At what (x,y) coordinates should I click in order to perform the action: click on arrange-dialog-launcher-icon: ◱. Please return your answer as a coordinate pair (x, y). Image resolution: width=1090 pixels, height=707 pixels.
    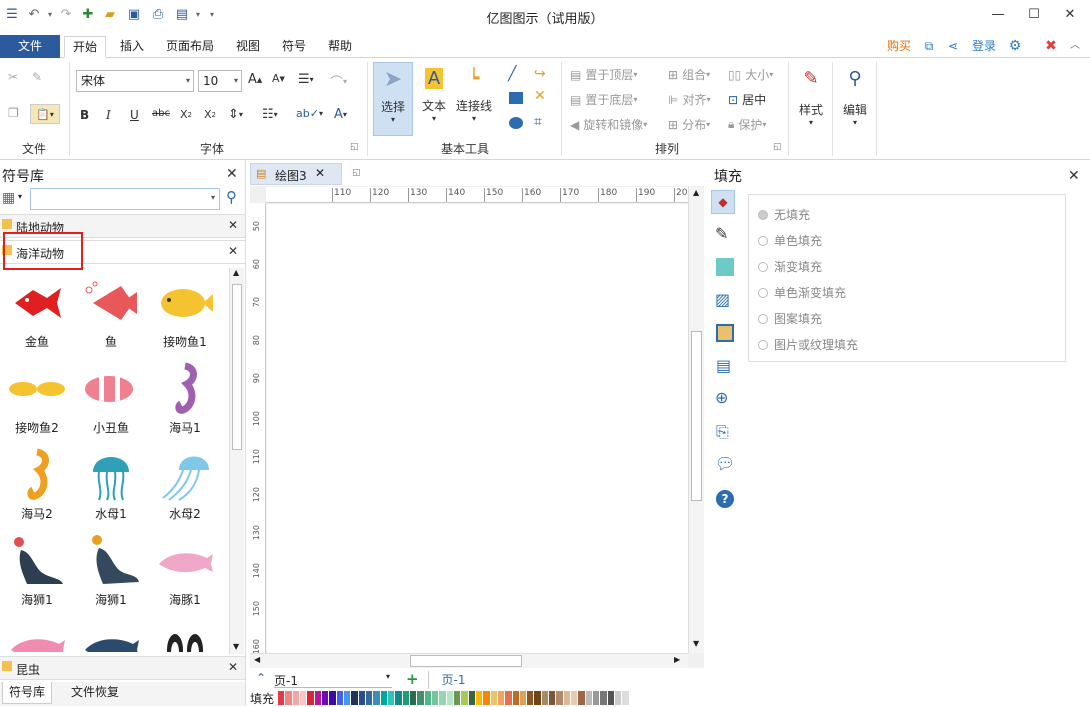
    Looking at the image, I should click on (777, 147).